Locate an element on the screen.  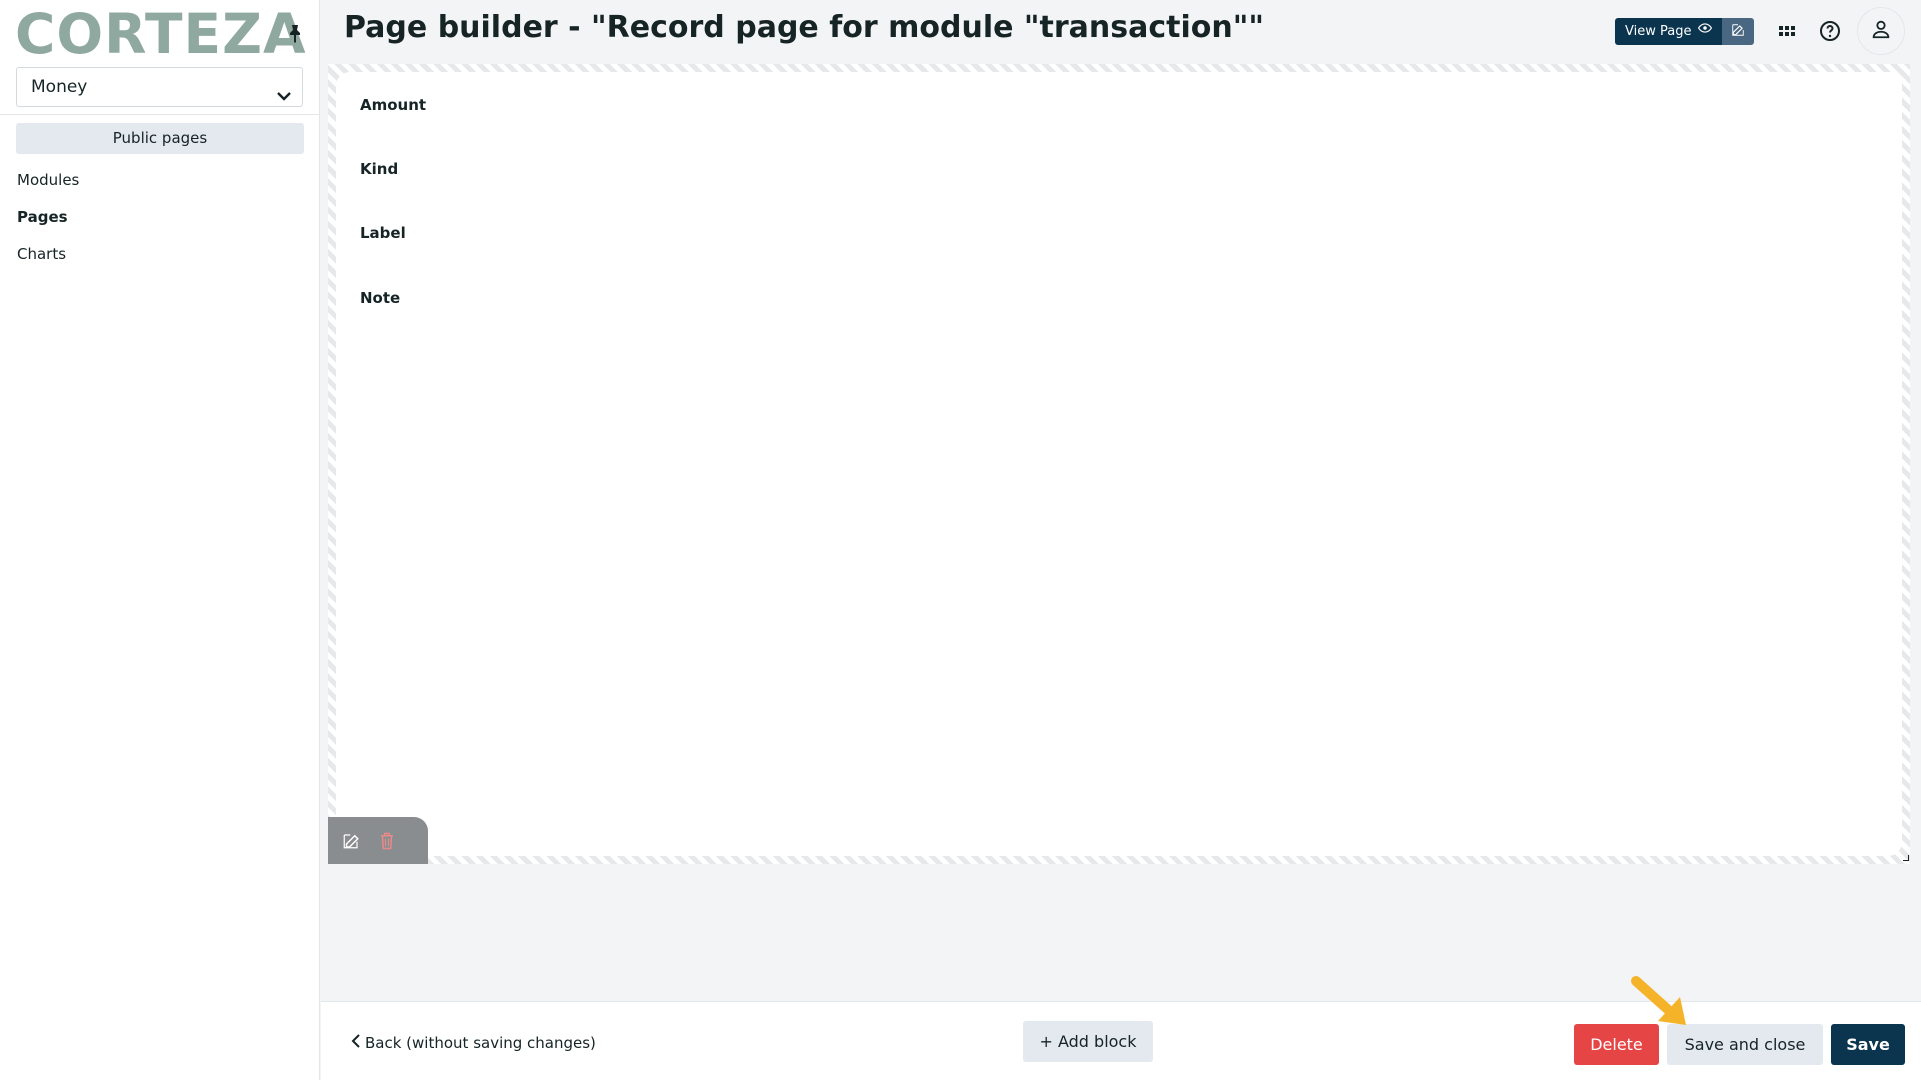
view-page-button: View Page is located at coordinates (1669, 31).